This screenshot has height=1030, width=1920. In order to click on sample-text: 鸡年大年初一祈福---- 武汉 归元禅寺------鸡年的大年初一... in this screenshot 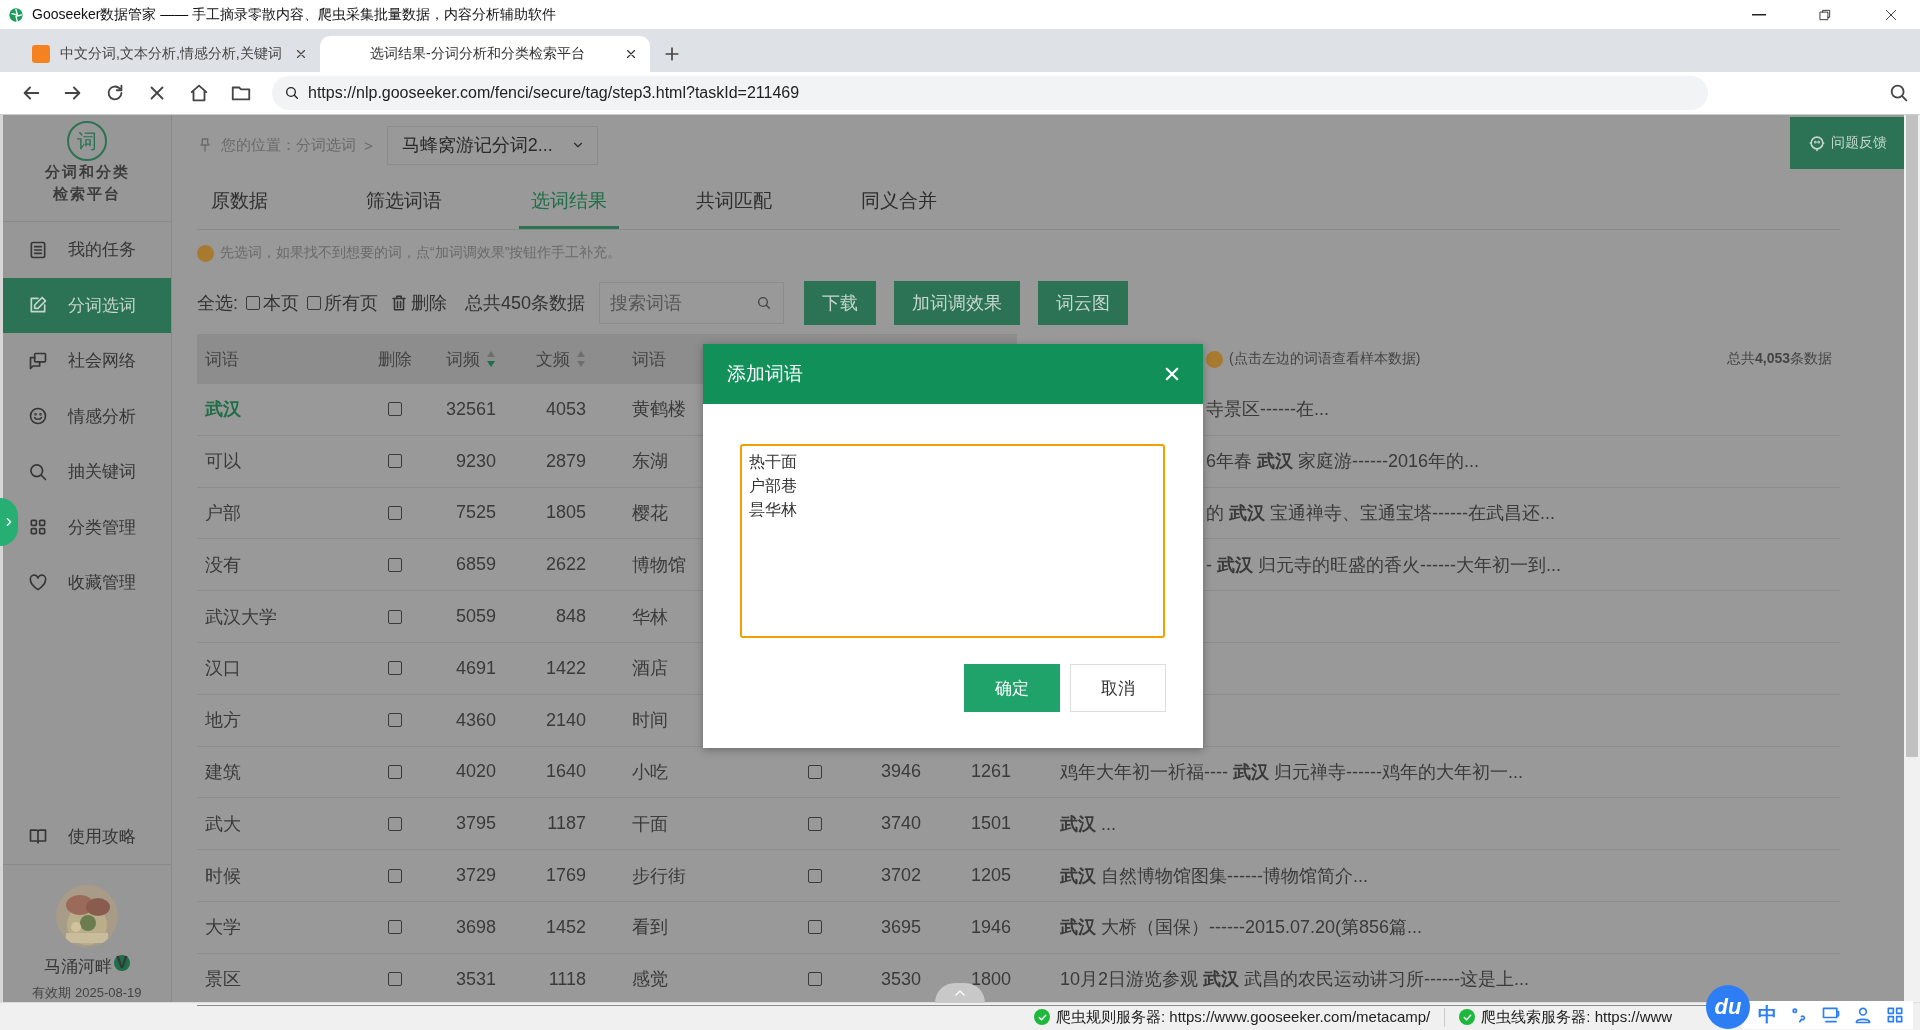, I will do `click(1291, 771)`.